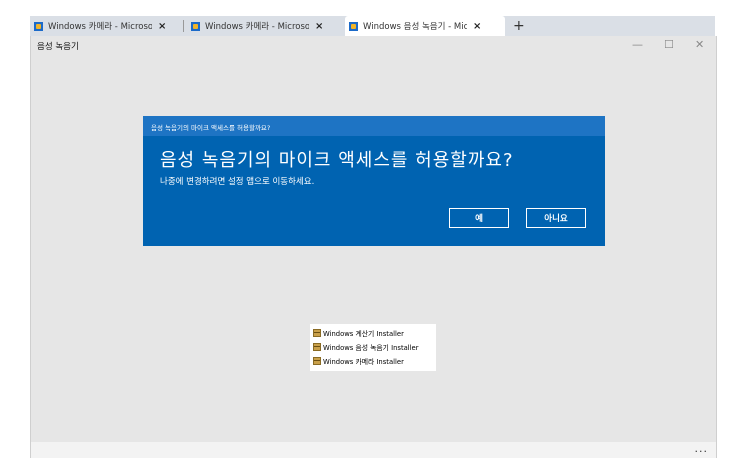  I want to click on installer-label: Windows 계산기 Installer, so click(363, 334).